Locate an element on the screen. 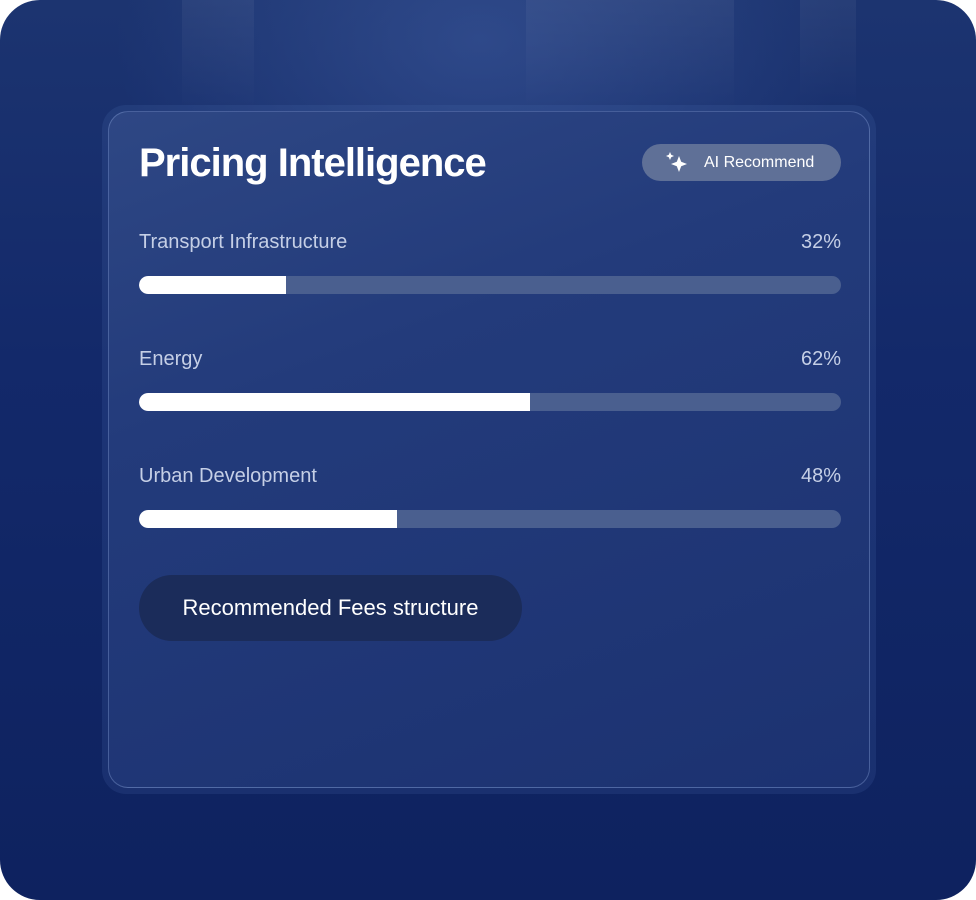  recommended-fees-button: Recommended Fees structure is located at coordinates (330, 608).